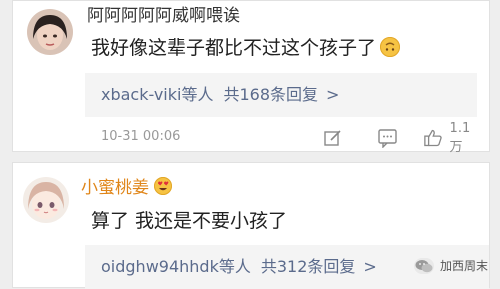 Image resolution: width=500 pixels, height=289 pixels. I want to click on like-button: 1.1万, so click(452, 138).